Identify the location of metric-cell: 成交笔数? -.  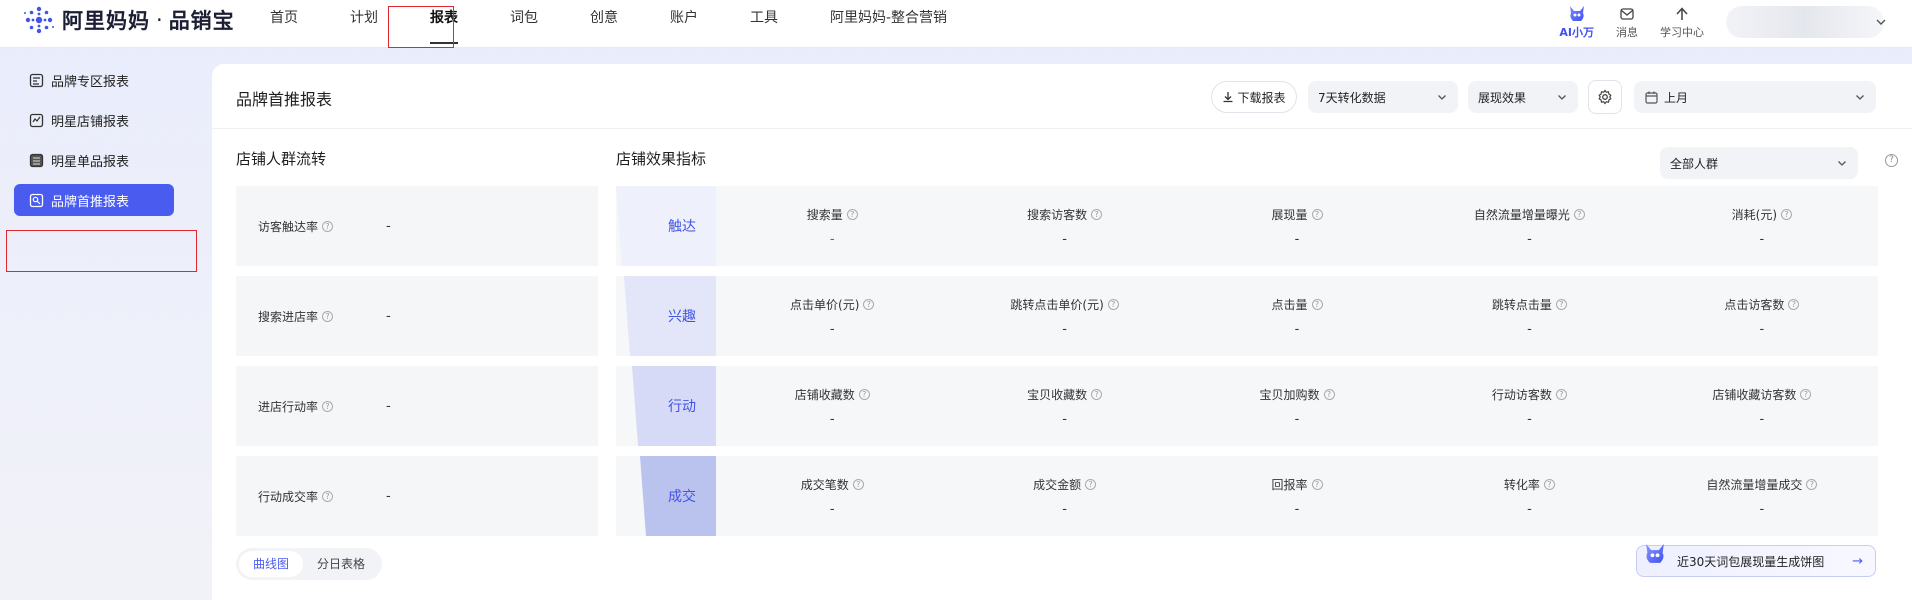
(832, 496).